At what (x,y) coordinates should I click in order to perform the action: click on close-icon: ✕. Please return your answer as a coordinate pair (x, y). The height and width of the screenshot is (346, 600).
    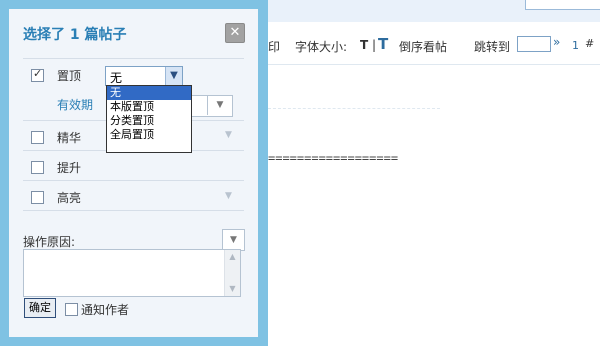
    Looking at the image, I should click on (235, 32).